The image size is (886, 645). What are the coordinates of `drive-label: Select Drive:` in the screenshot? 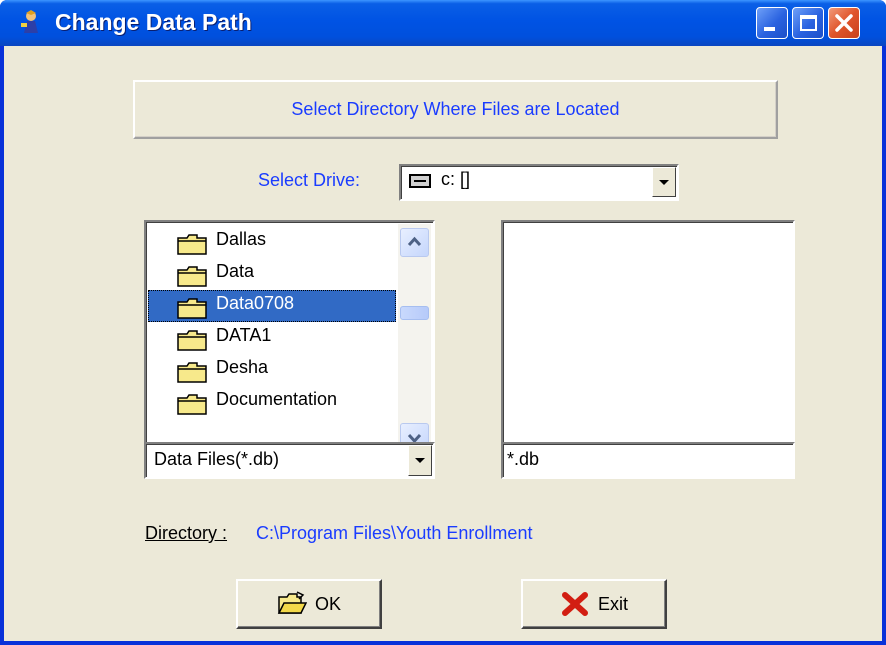 It's located at (309, 180).